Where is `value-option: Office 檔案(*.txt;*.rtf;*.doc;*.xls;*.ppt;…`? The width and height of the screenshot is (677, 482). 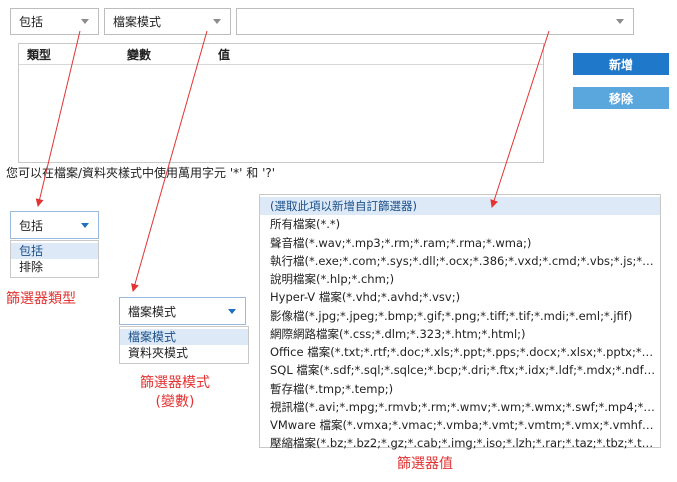 value-option: Office 檔案(*.txt;*.rtf;*.doc;*.xls;*.ppt;… is located at coordinates (460, 352).